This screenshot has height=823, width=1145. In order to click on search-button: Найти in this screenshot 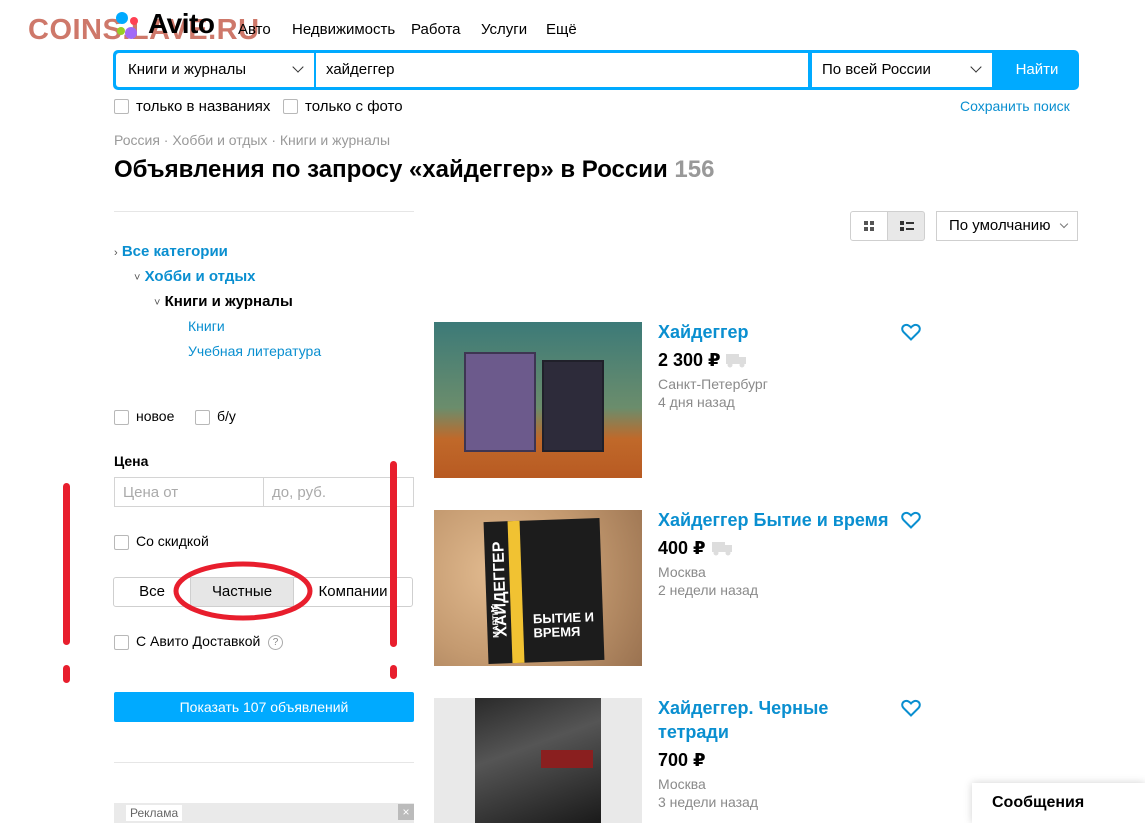, I will do `click(1037, 70)`.